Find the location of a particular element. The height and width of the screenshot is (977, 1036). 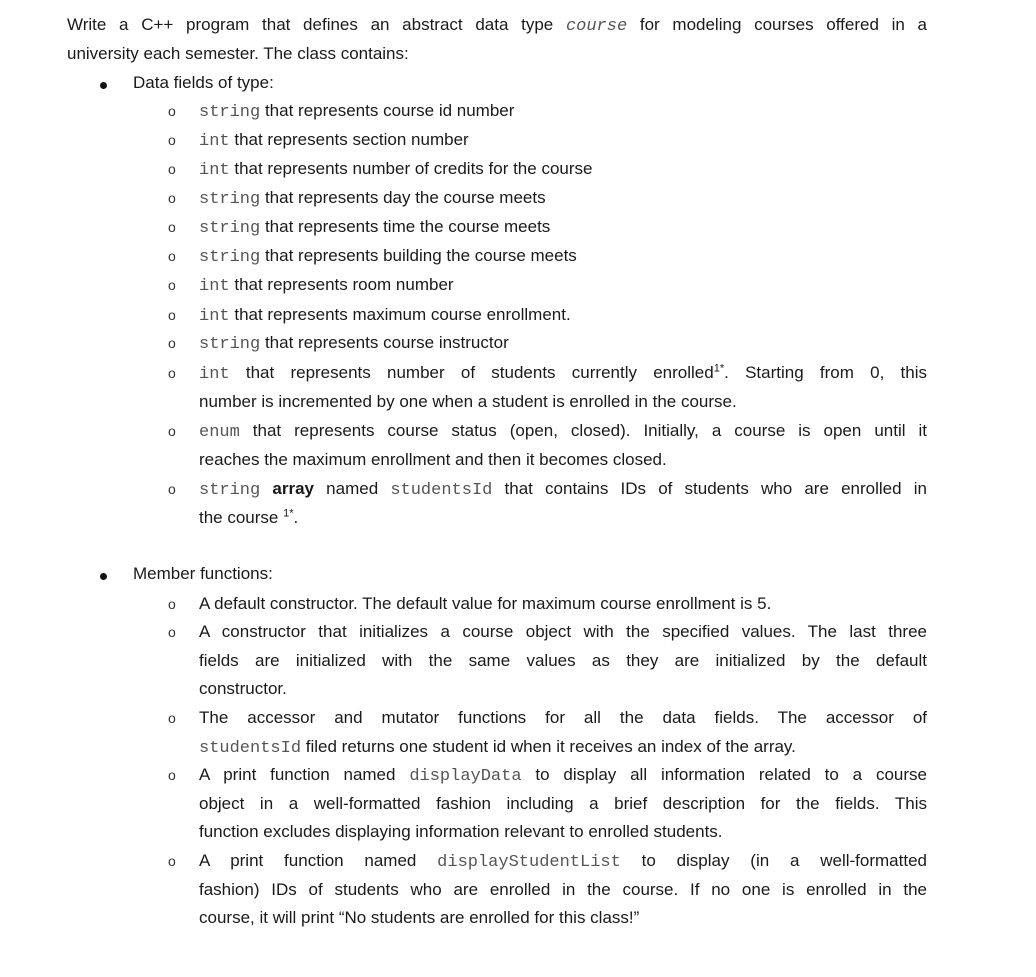

field-description: that represents room number is located at coordinates (344, 284).